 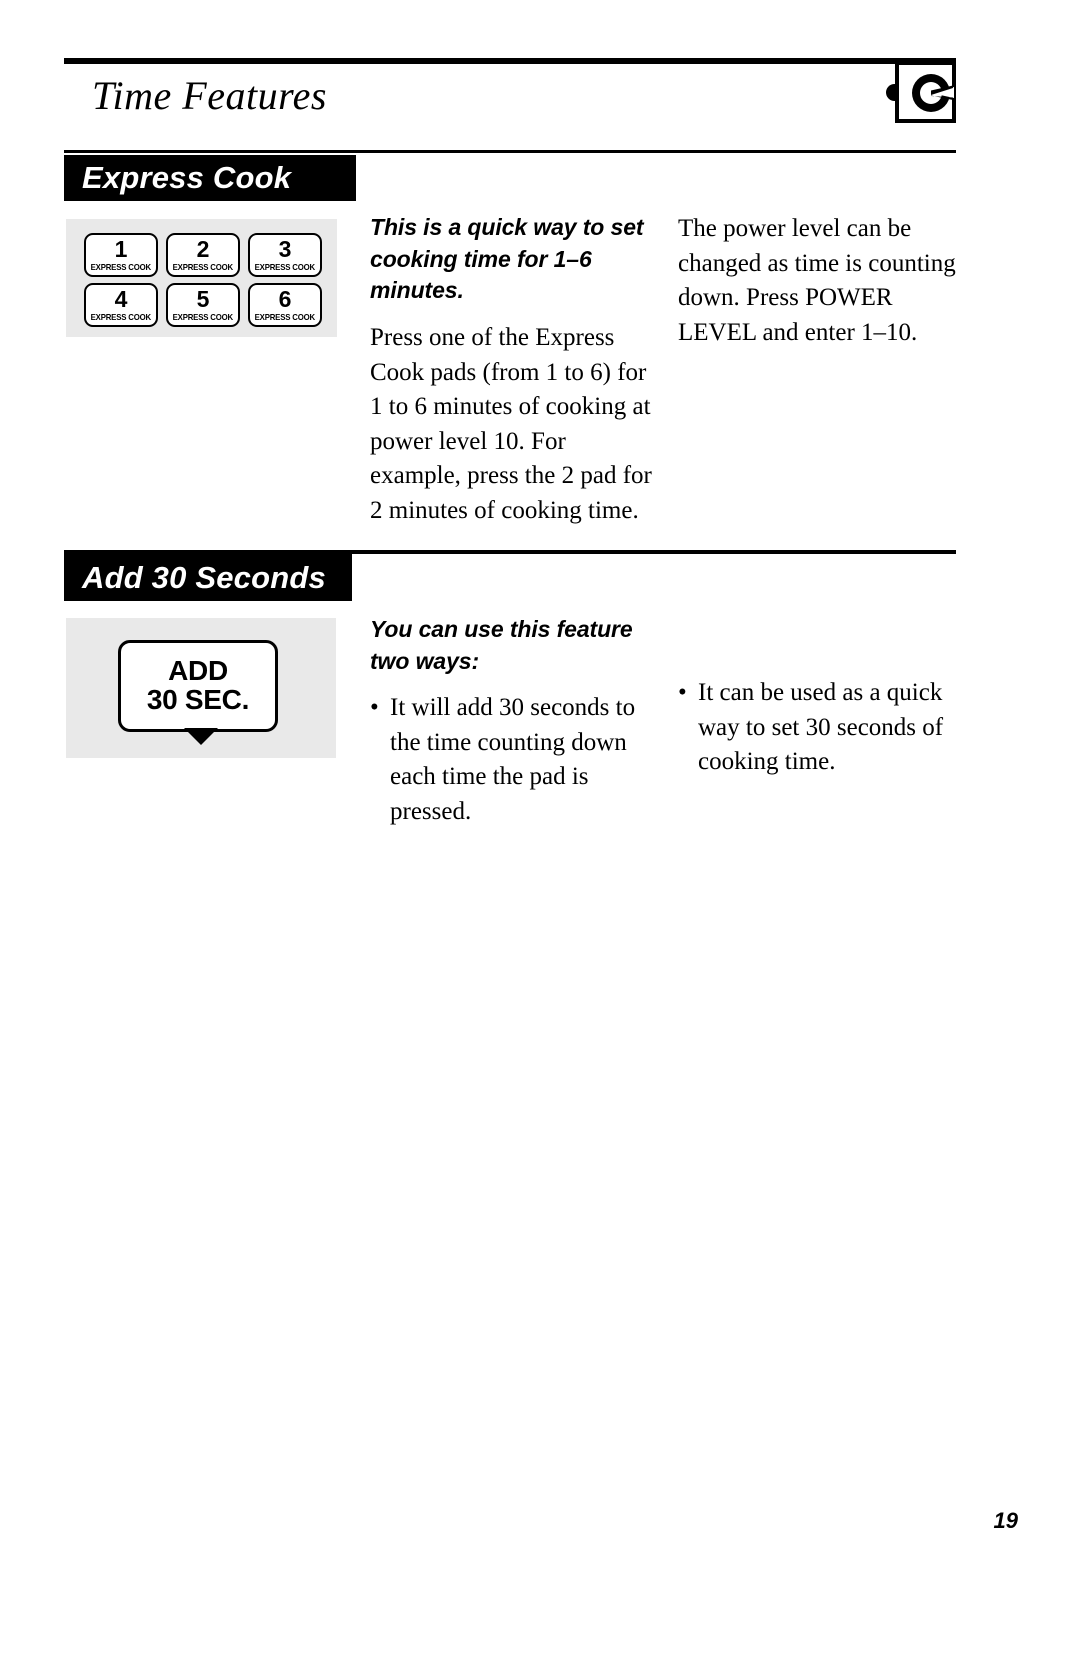 I want to click on pad-pointer-triangle-icon, so click(x=201, y=736).